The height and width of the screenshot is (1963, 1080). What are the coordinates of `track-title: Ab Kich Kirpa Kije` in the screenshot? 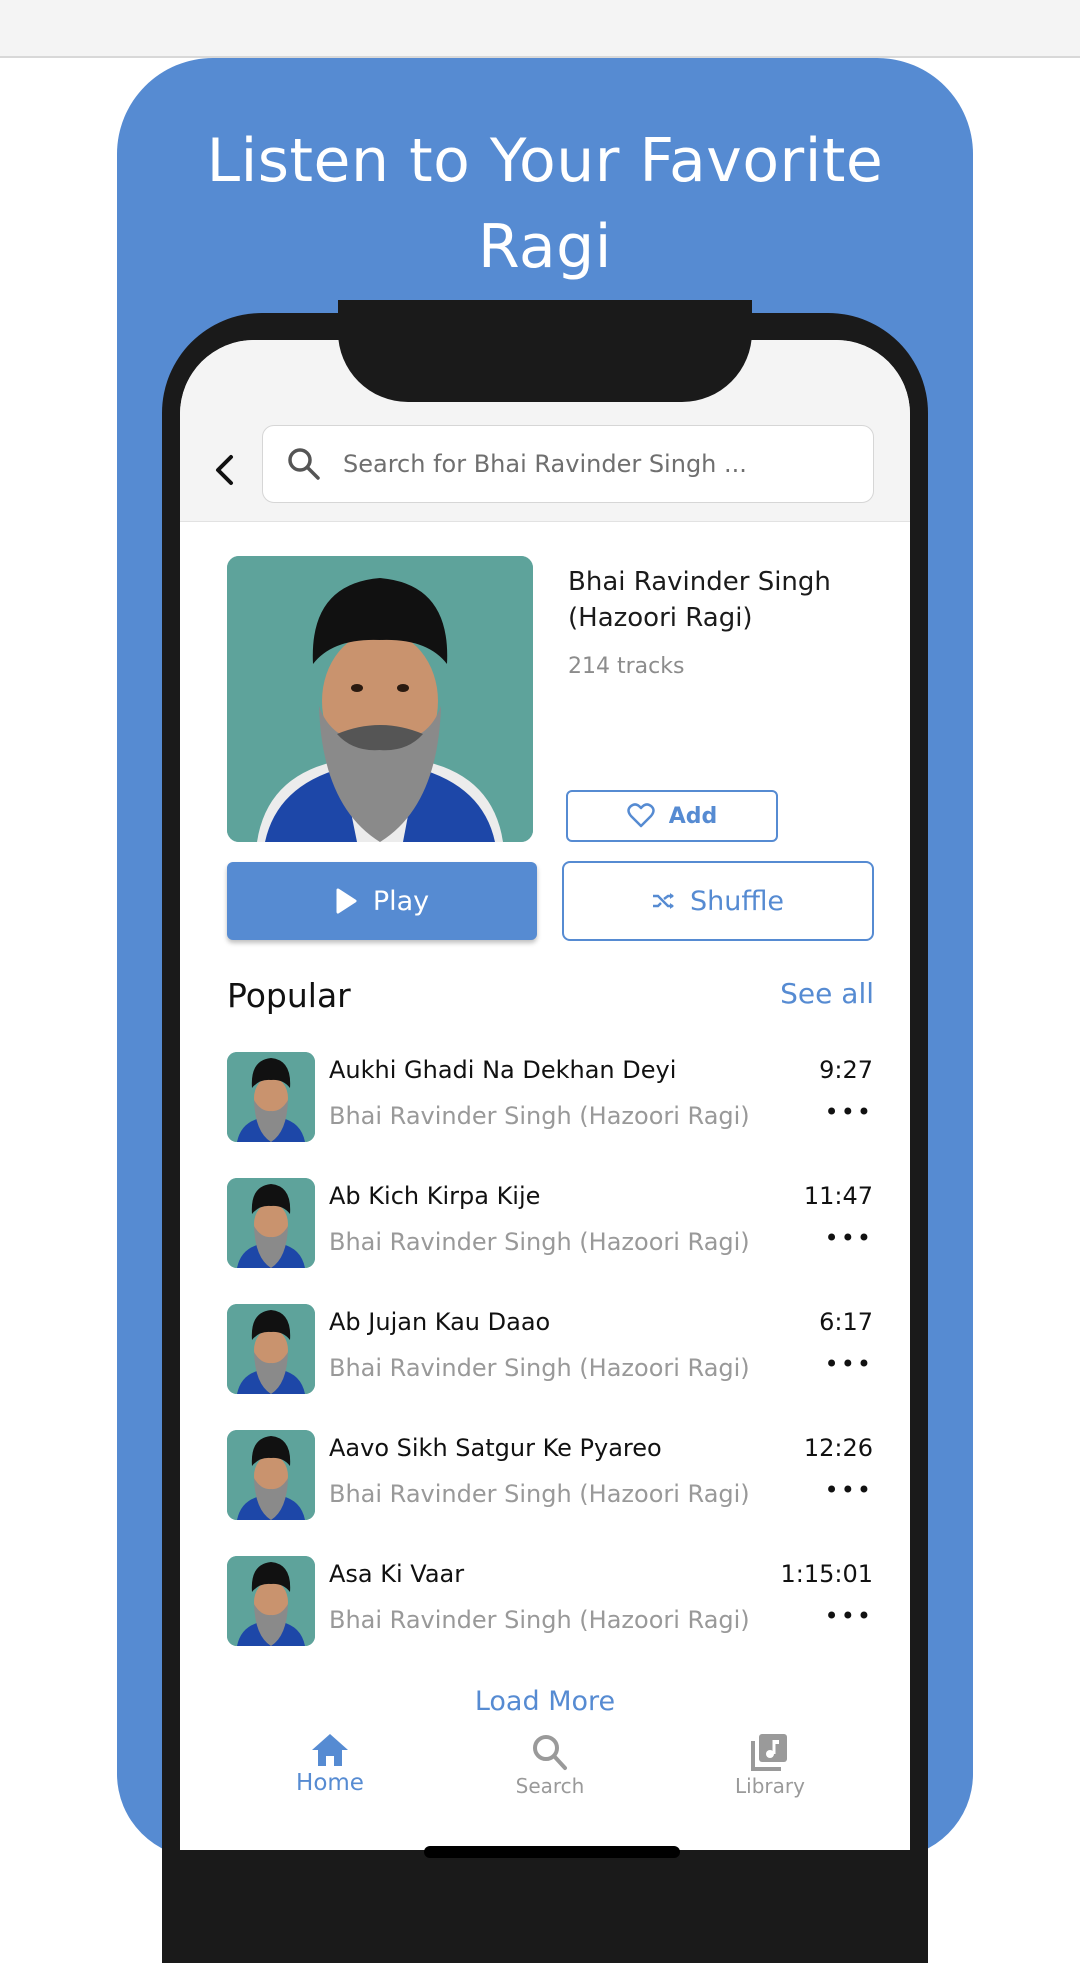 It's located at (435, 1196).